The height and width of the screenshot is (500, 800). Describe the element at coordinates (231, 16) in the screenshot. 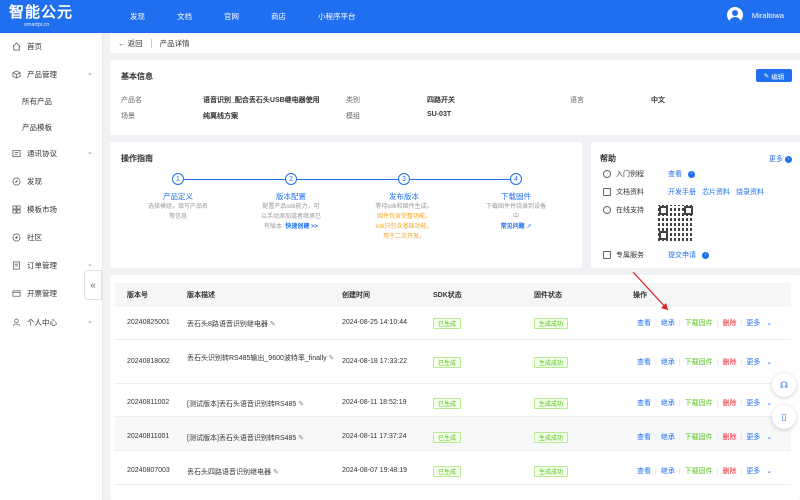

I see `nav-official-site: 官网` at that location.